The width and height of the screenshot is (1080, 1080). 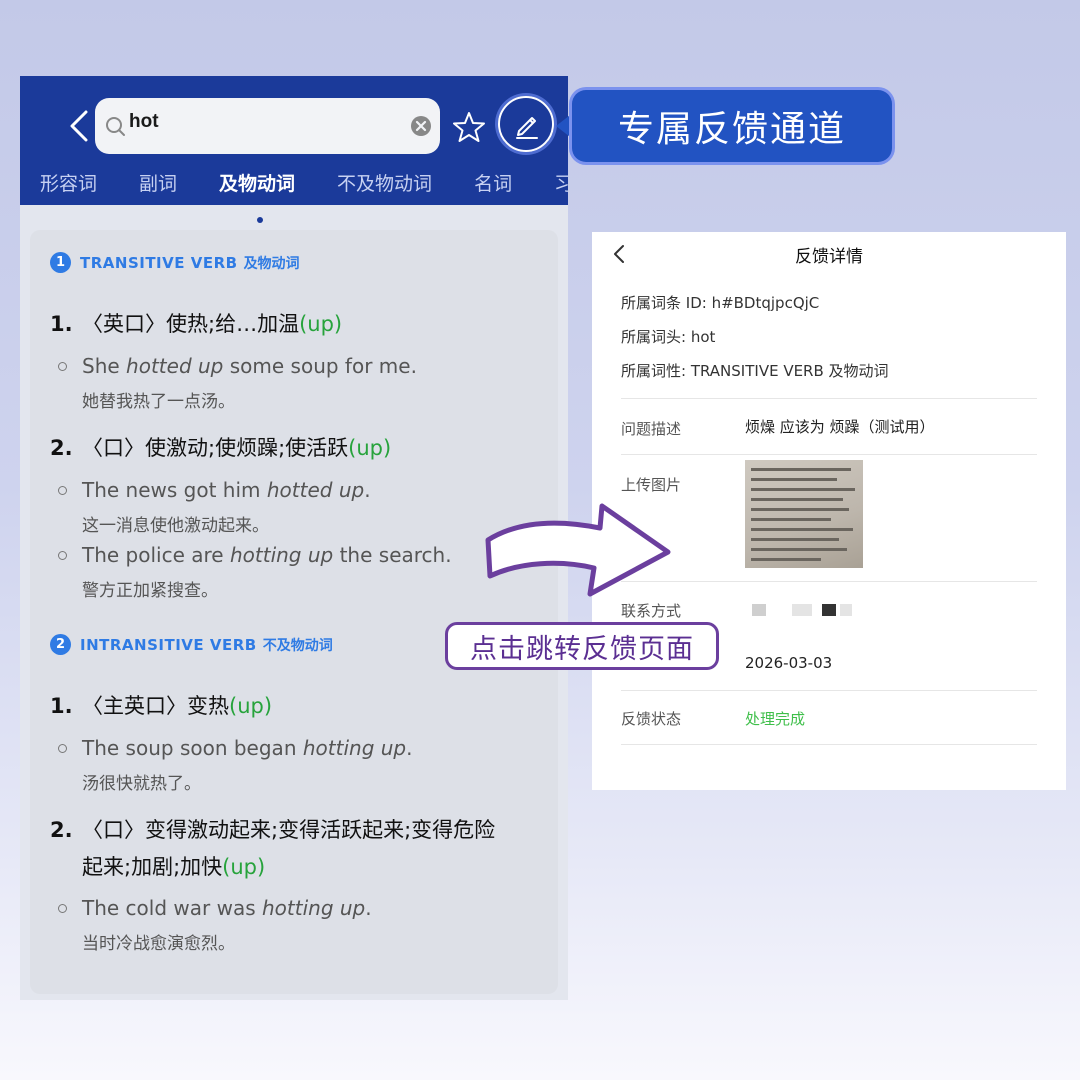 I want to click on search-query: hot, so click(x=144, y=121).